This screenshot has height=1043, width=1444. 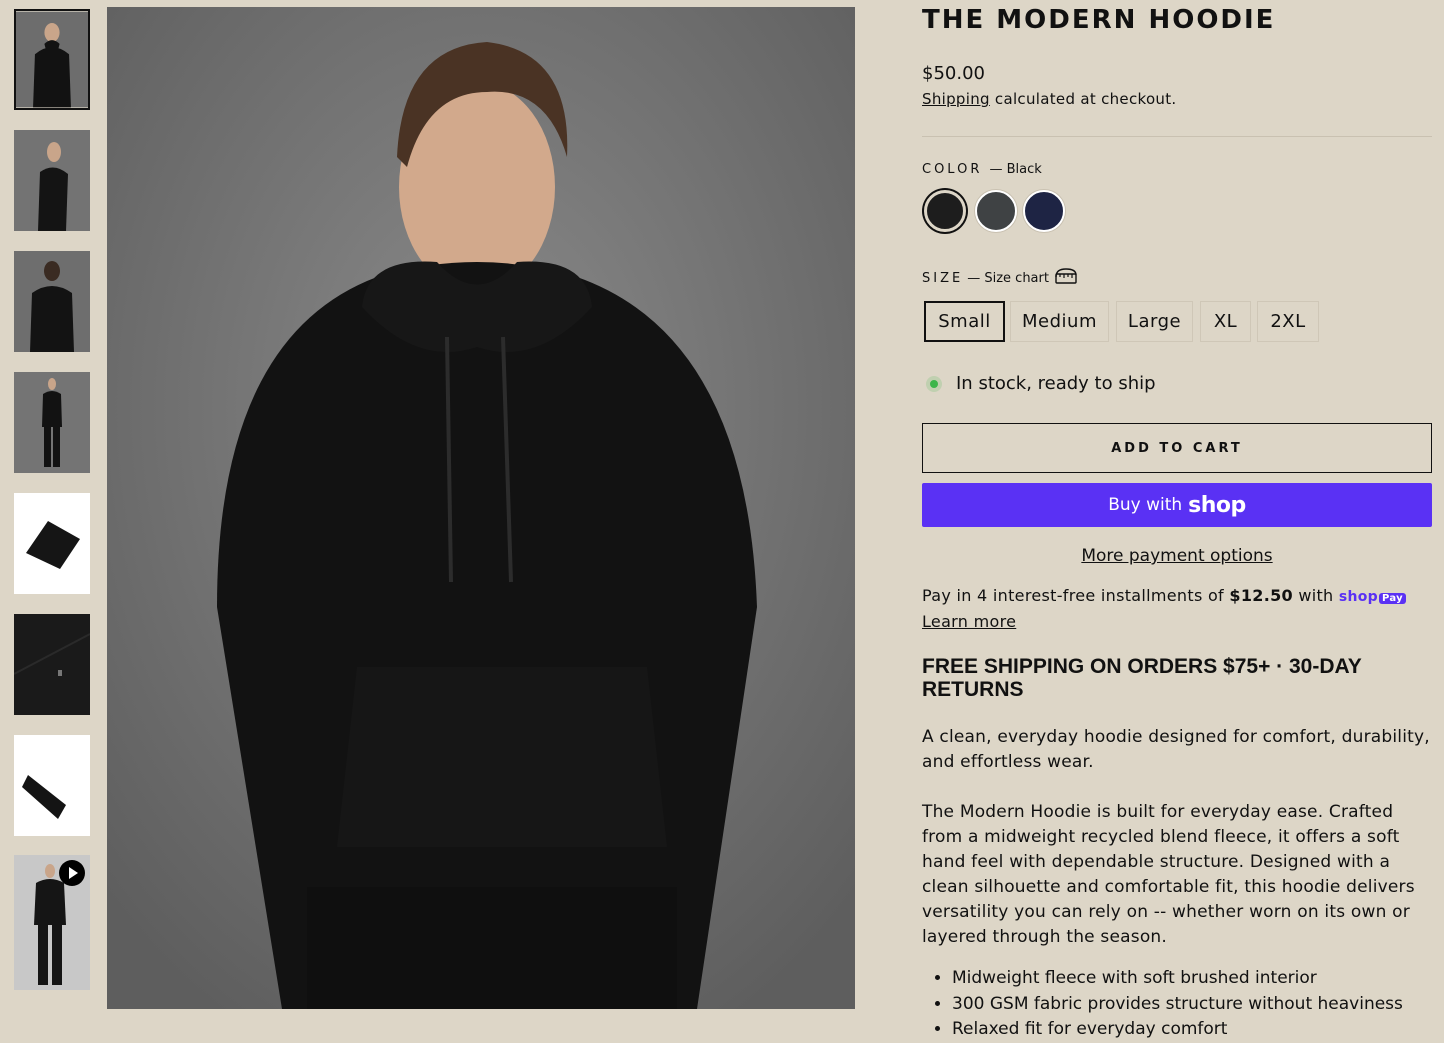 What do you see at coordinates (1066, 278) in the screenshot?
I see `ruler-icon` at bounding box center [1066, 278].